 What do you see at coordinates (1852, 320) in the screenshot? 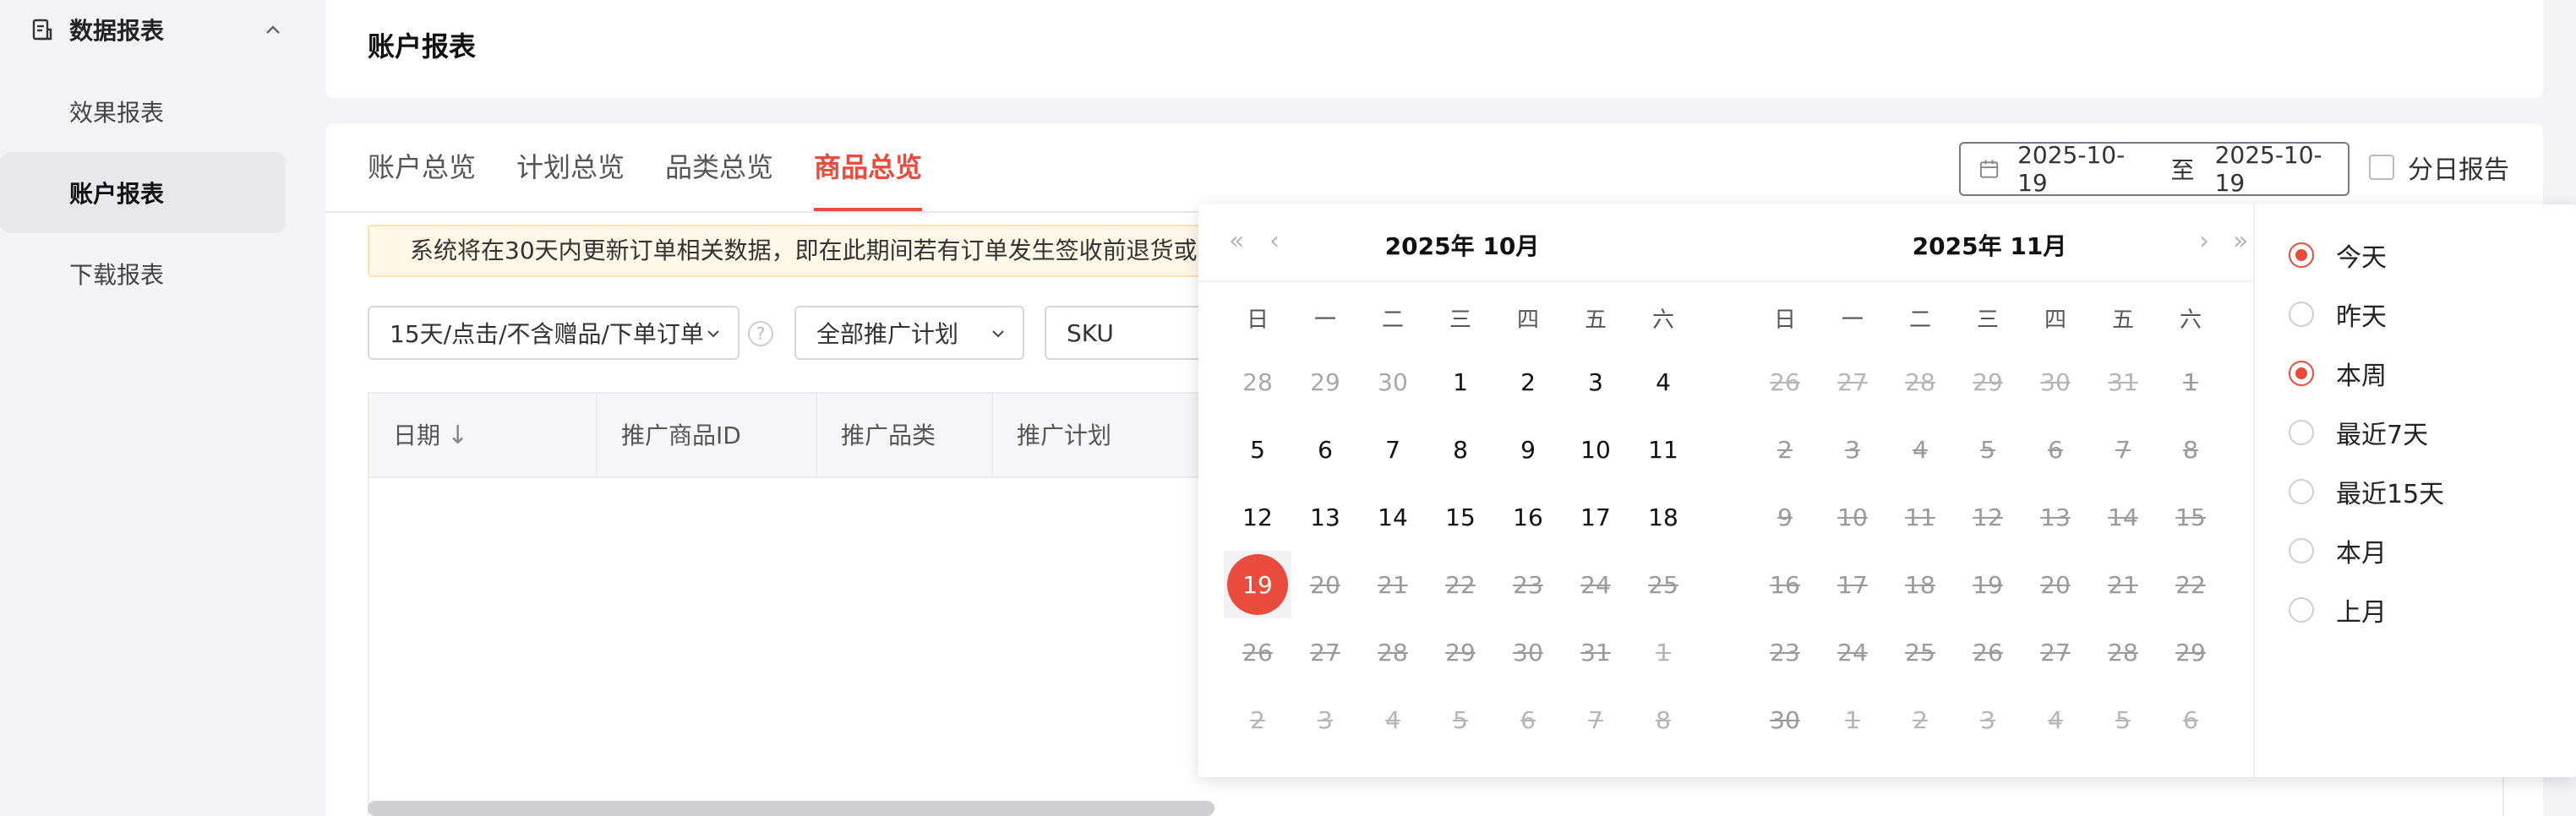
I see `weekday-label: 一` at bounding box center [1852, 320].